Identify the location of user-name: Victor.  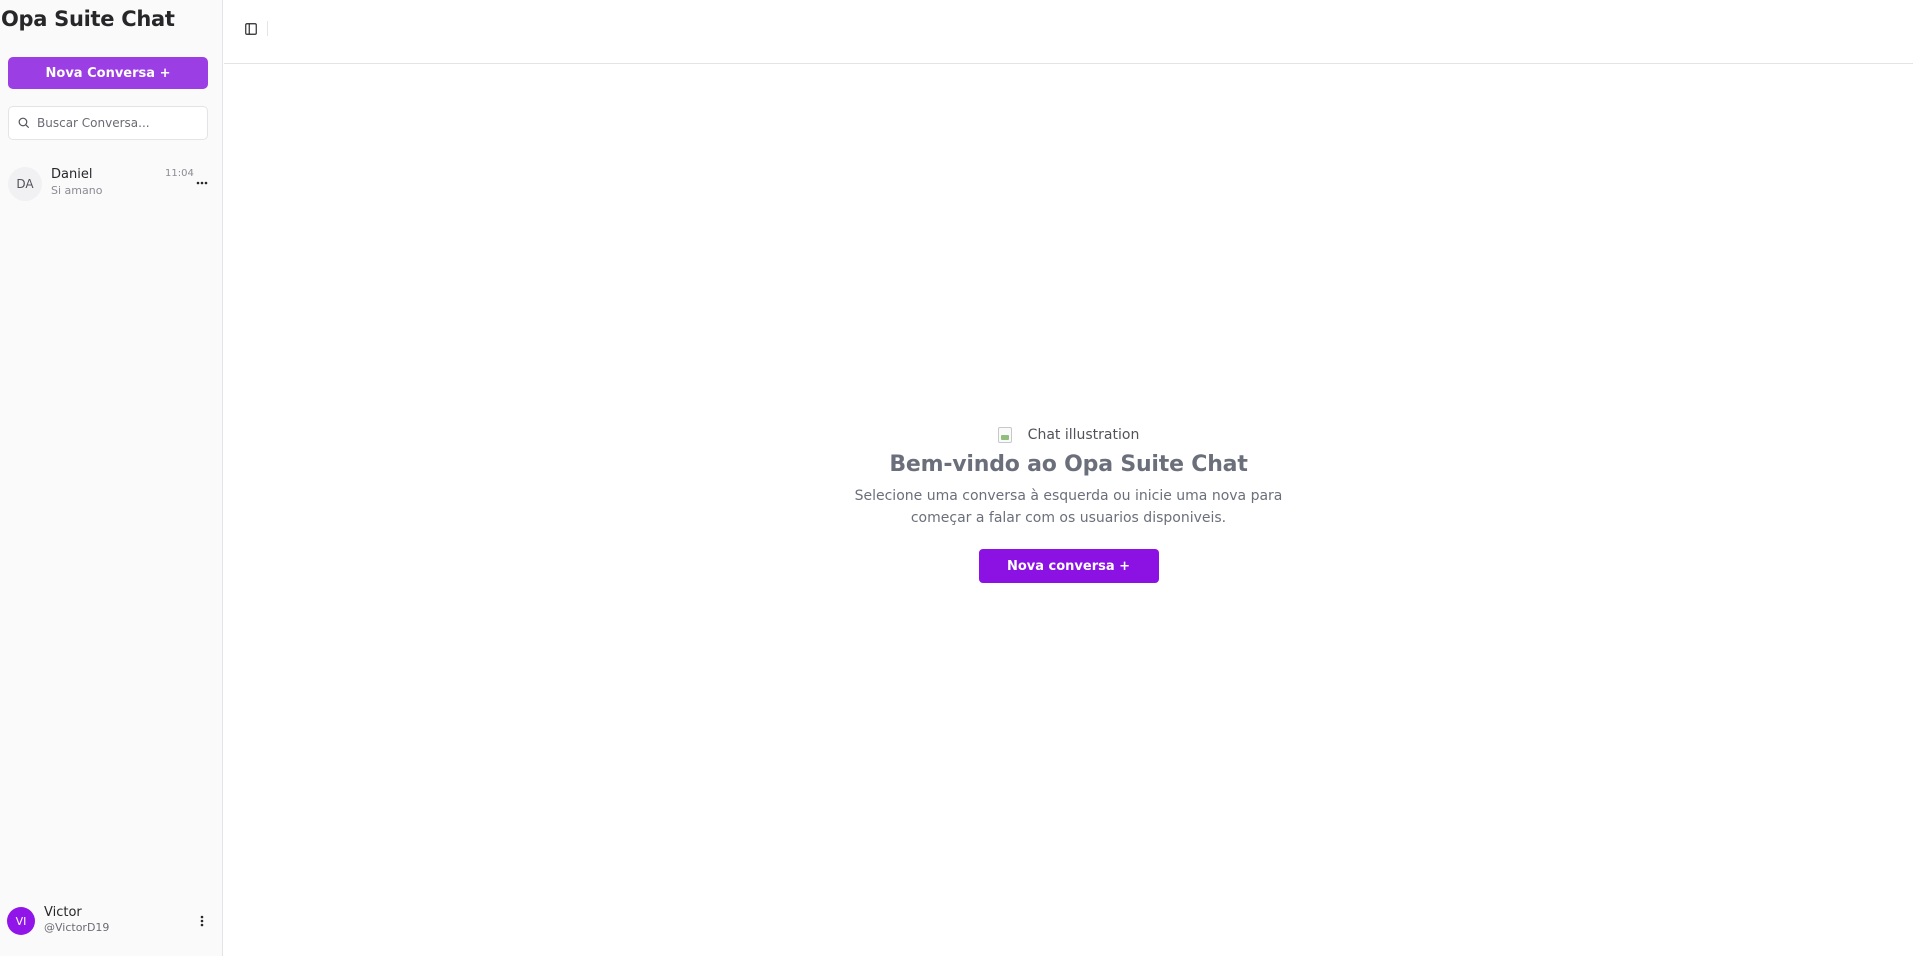
(63, 912).